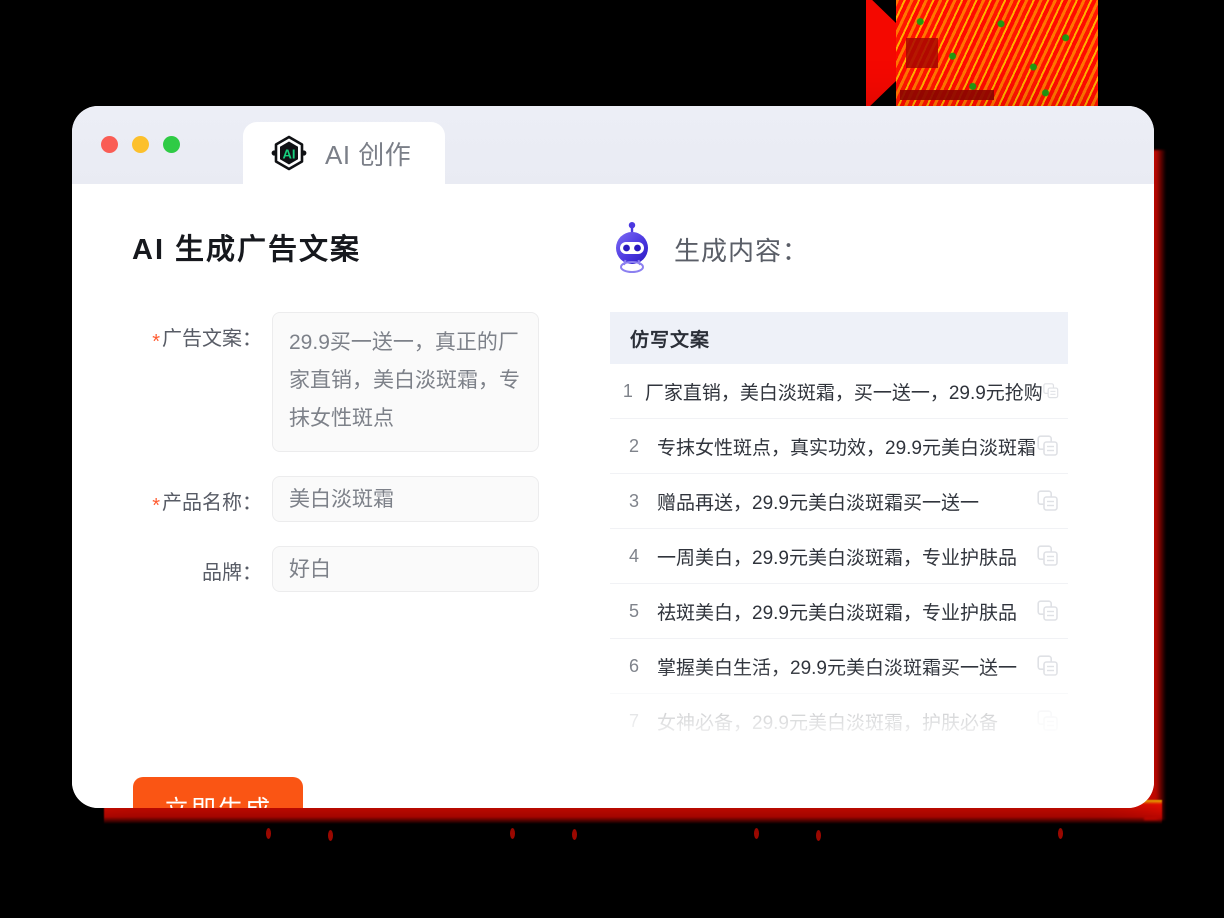  What do you see at coordinates (212, 339) in the screenshot?
I see `label-text: 广告文案：` at bounding box center [212, 339].